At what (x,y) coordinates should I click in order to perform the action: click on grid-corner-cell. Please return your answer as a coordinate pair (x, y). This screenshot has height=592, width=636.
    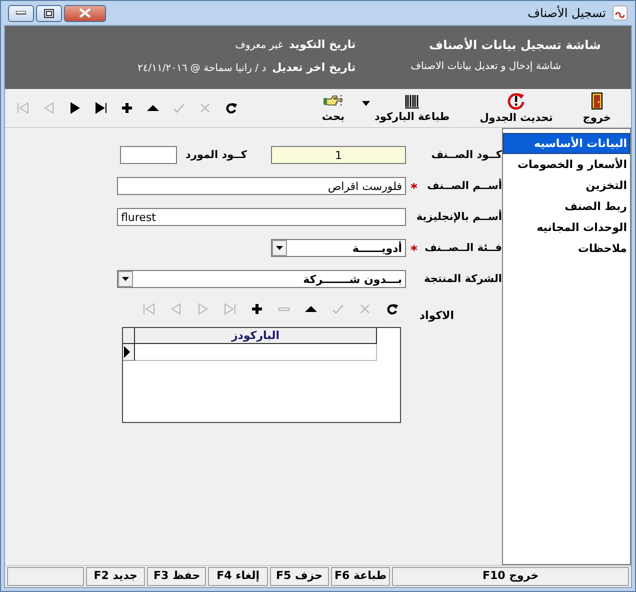
    Looking at the image, I should click on (129, 336).